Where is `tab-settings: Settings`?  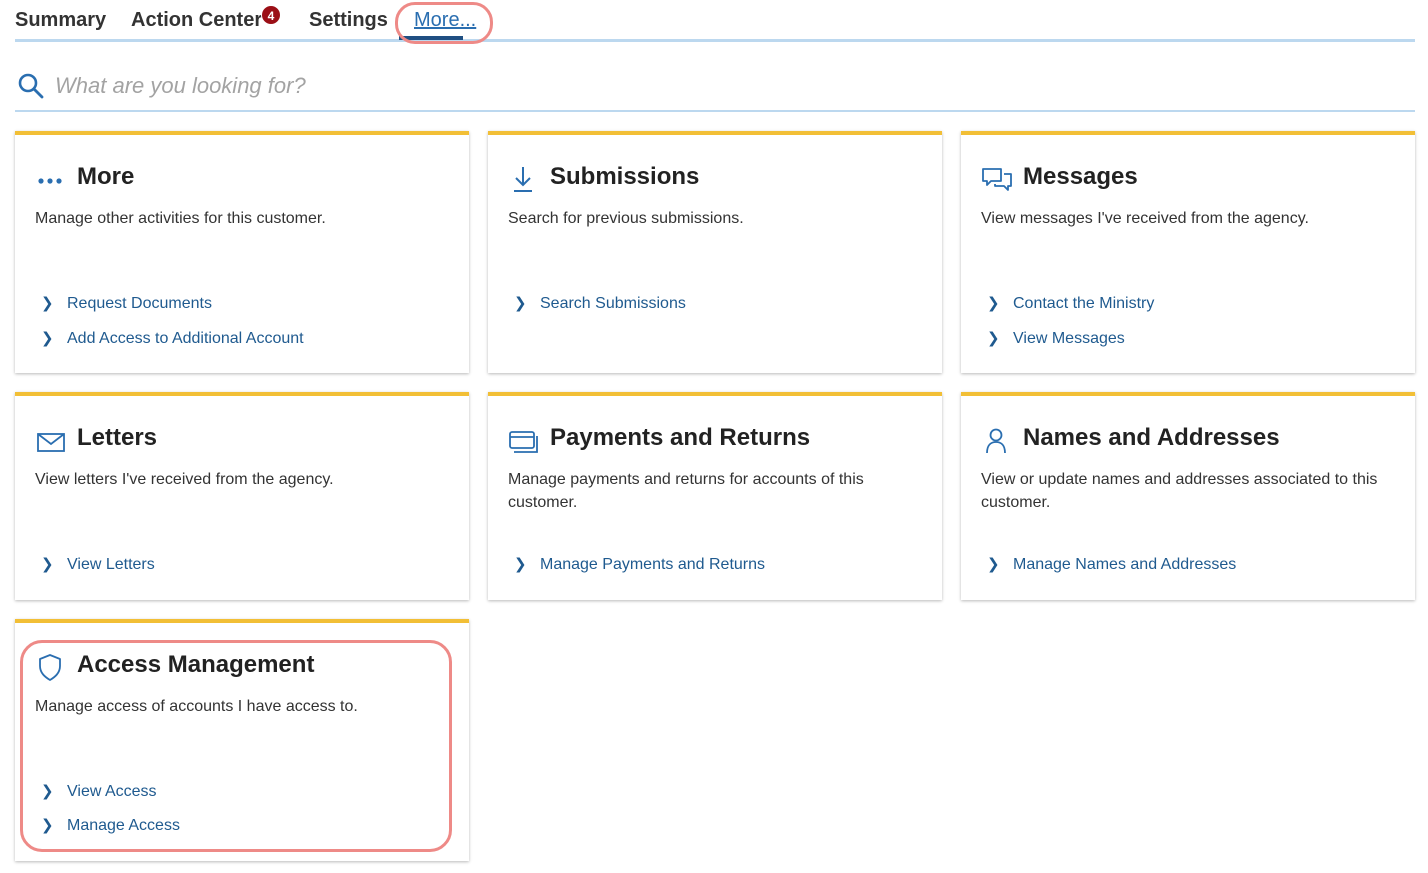
tab-settings: Settings is located at coordinates (348, 20).